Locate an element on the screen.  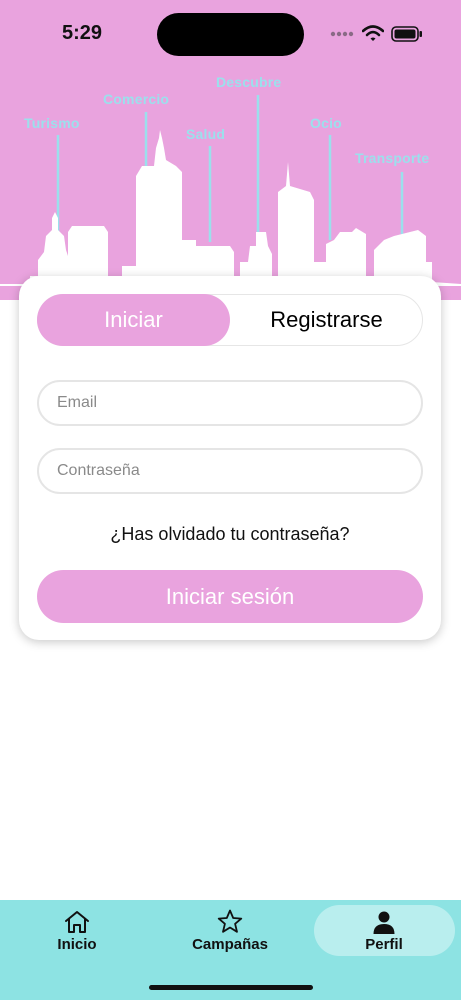
tab-campanas: Campañas is located at coordinates (230, 933).